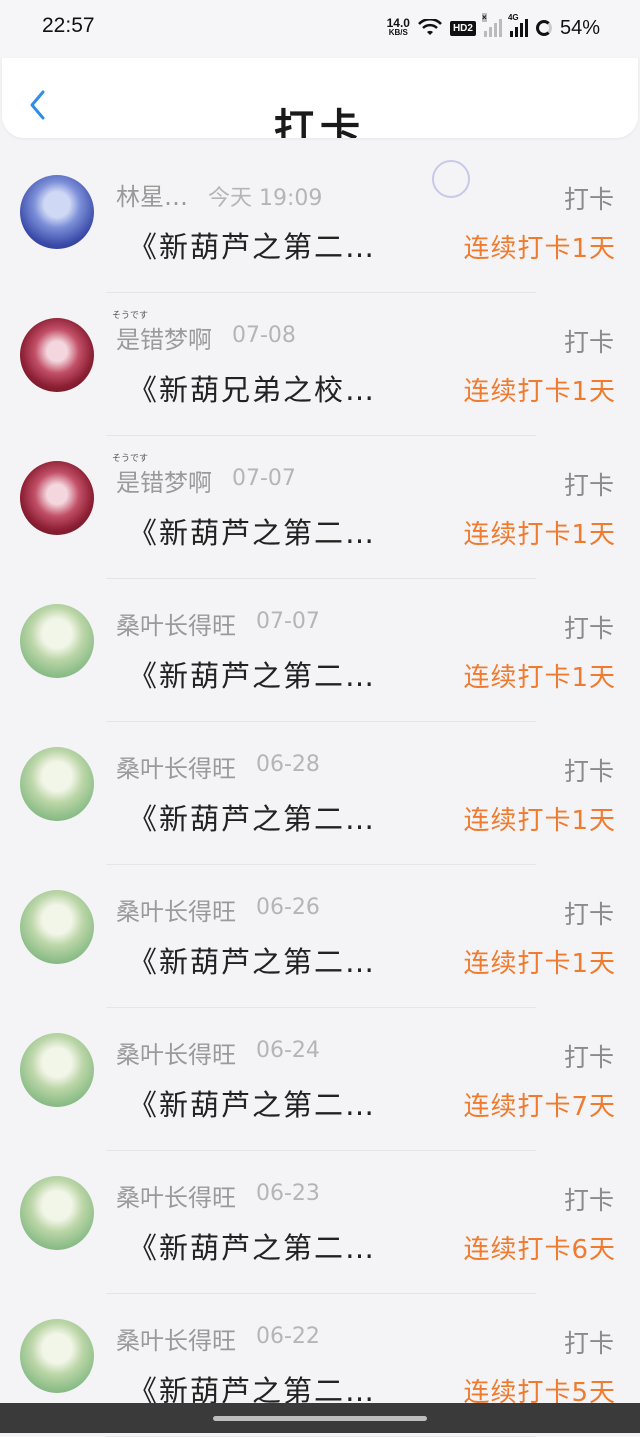 Image resolution: width=640 pixels, height=1437 pixels. What do you see at coordinates (320, 507) in the screenshot?
I see `list-item: そうです 是错梦啊 07-07 打卡 《新葫芦之第二… 连续打卡1天` at bounding box center [320, 507].